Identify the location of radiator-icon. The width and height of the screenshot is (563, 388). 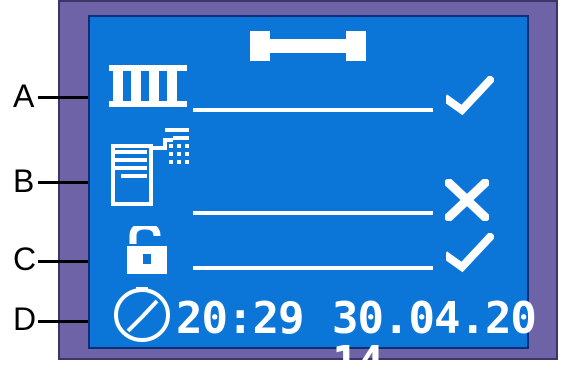
(148, 86).